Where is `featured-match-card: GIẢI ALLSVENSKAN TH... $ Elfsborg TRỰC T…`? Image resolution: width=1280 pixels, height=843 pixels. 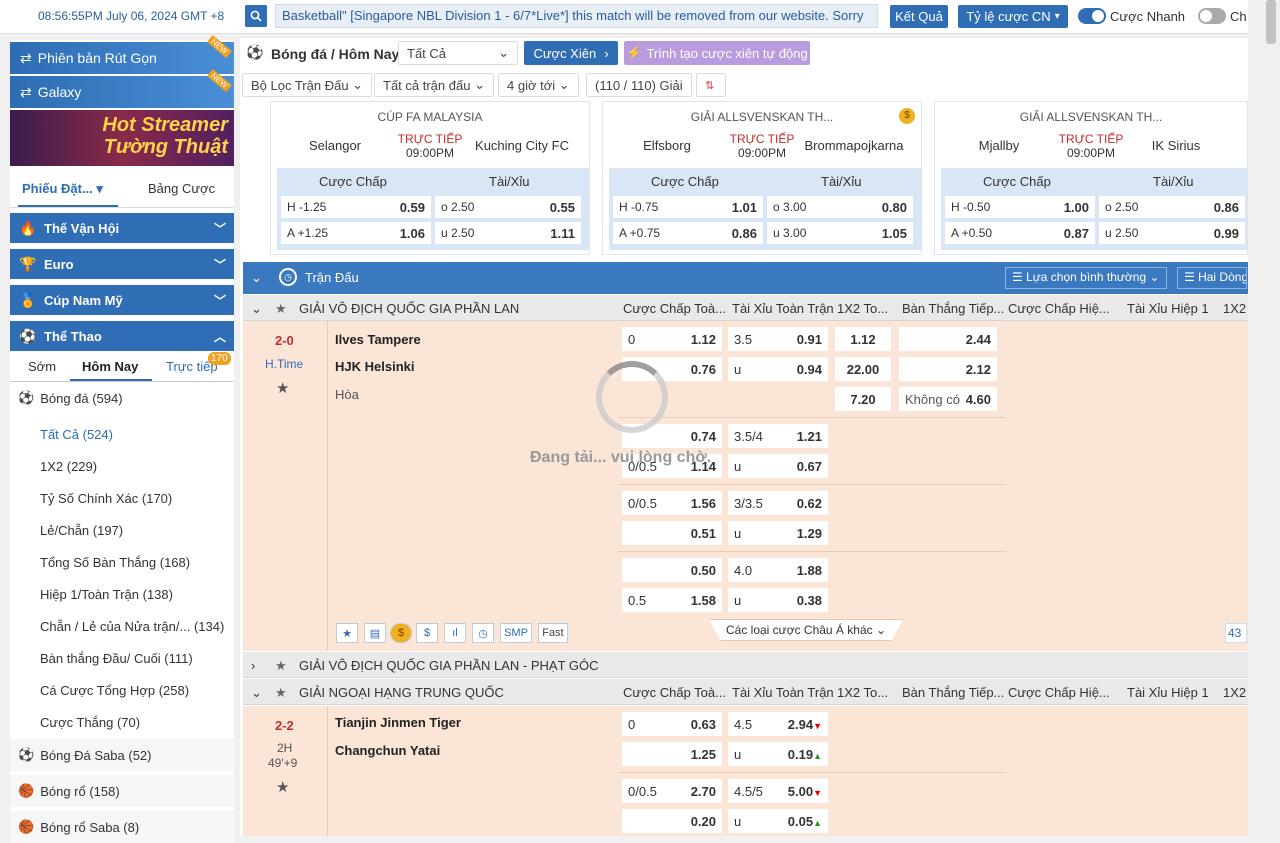 featured-match-card: GIẢI ALLSVENSKAN TH... $ Elfsborg TRỰC T… is located at coordinates (762, 178).